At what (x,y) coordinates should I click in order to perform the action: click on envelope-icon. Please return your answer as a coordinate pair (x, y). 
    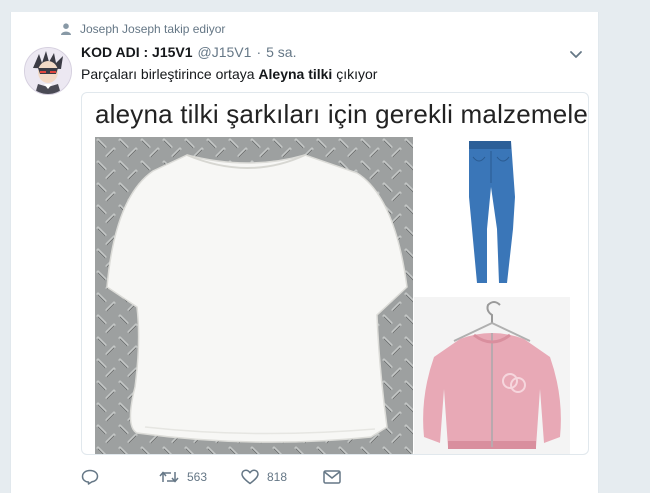
    Looking at the image, I should click on (332, 477).